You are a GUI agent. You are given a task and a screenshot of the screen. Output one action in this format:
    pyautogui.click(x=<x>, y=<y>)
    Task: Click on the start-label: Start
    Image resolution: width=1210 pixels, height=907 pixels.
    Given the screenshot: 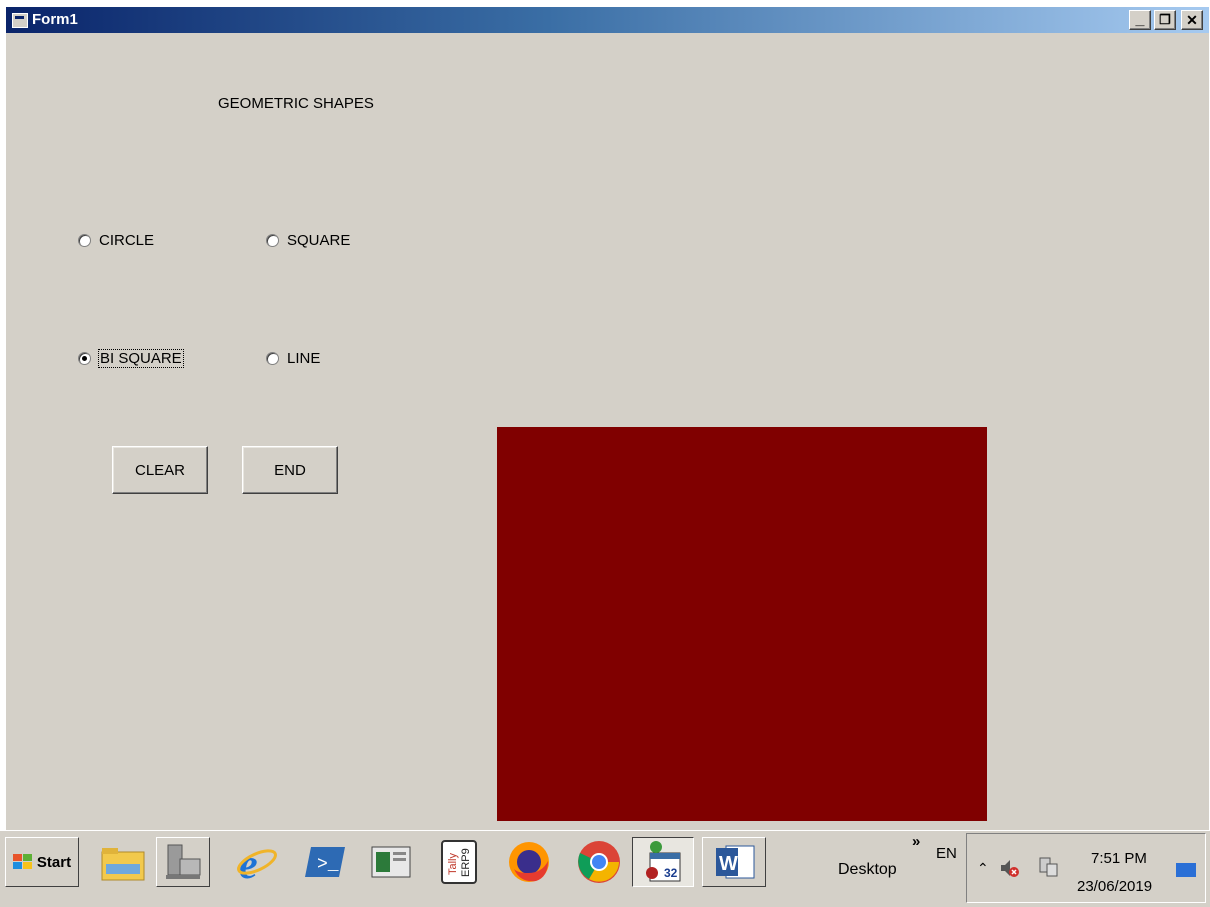 What is the action you would take?
    pyautogui.click(x=54, y=862)
    